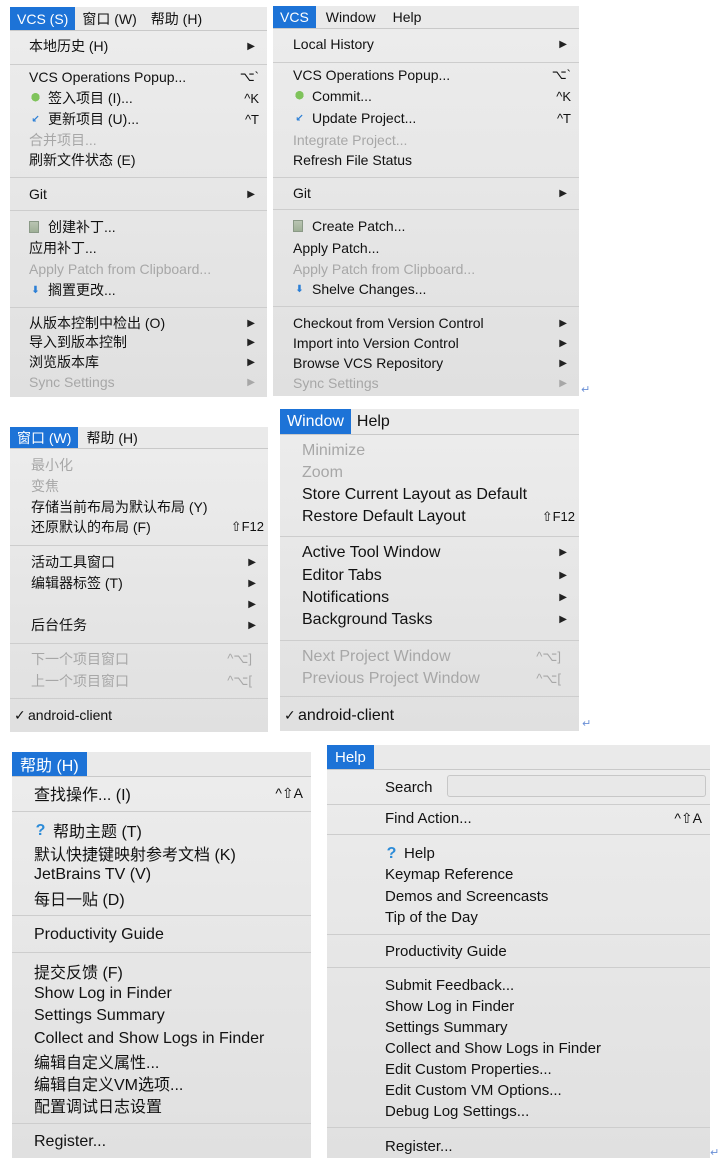 The image size is (719, 1163). Describe the element at coordinates (547, 853) in the screenshot. I see `menu-item-help: ? Help` at that location.